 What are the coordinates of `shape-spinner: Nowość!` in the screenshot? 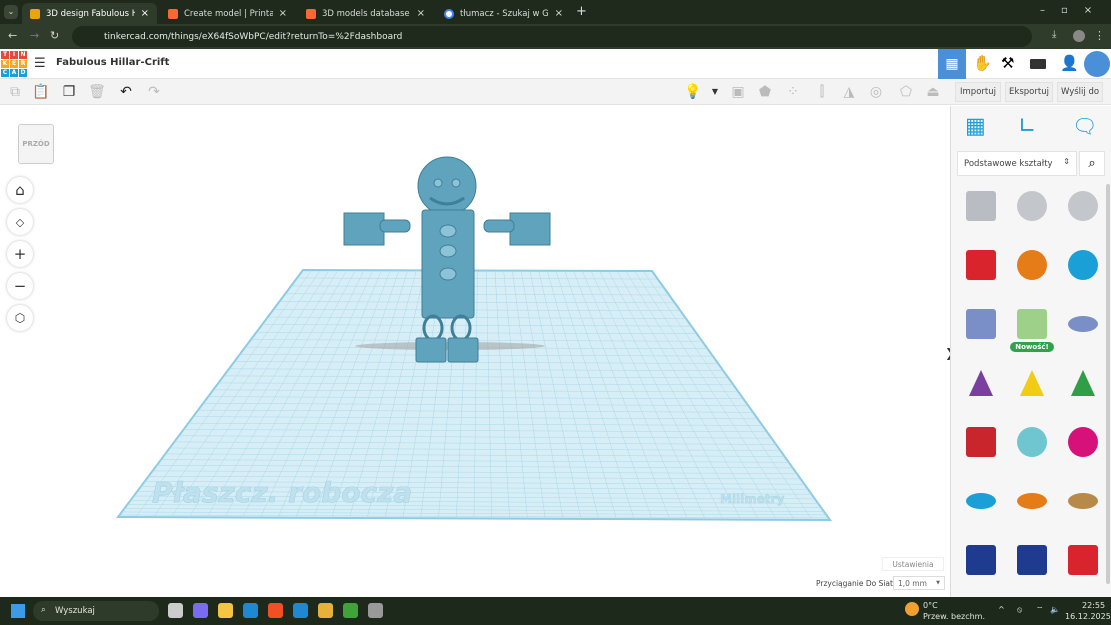 It's located at (1032, 327).